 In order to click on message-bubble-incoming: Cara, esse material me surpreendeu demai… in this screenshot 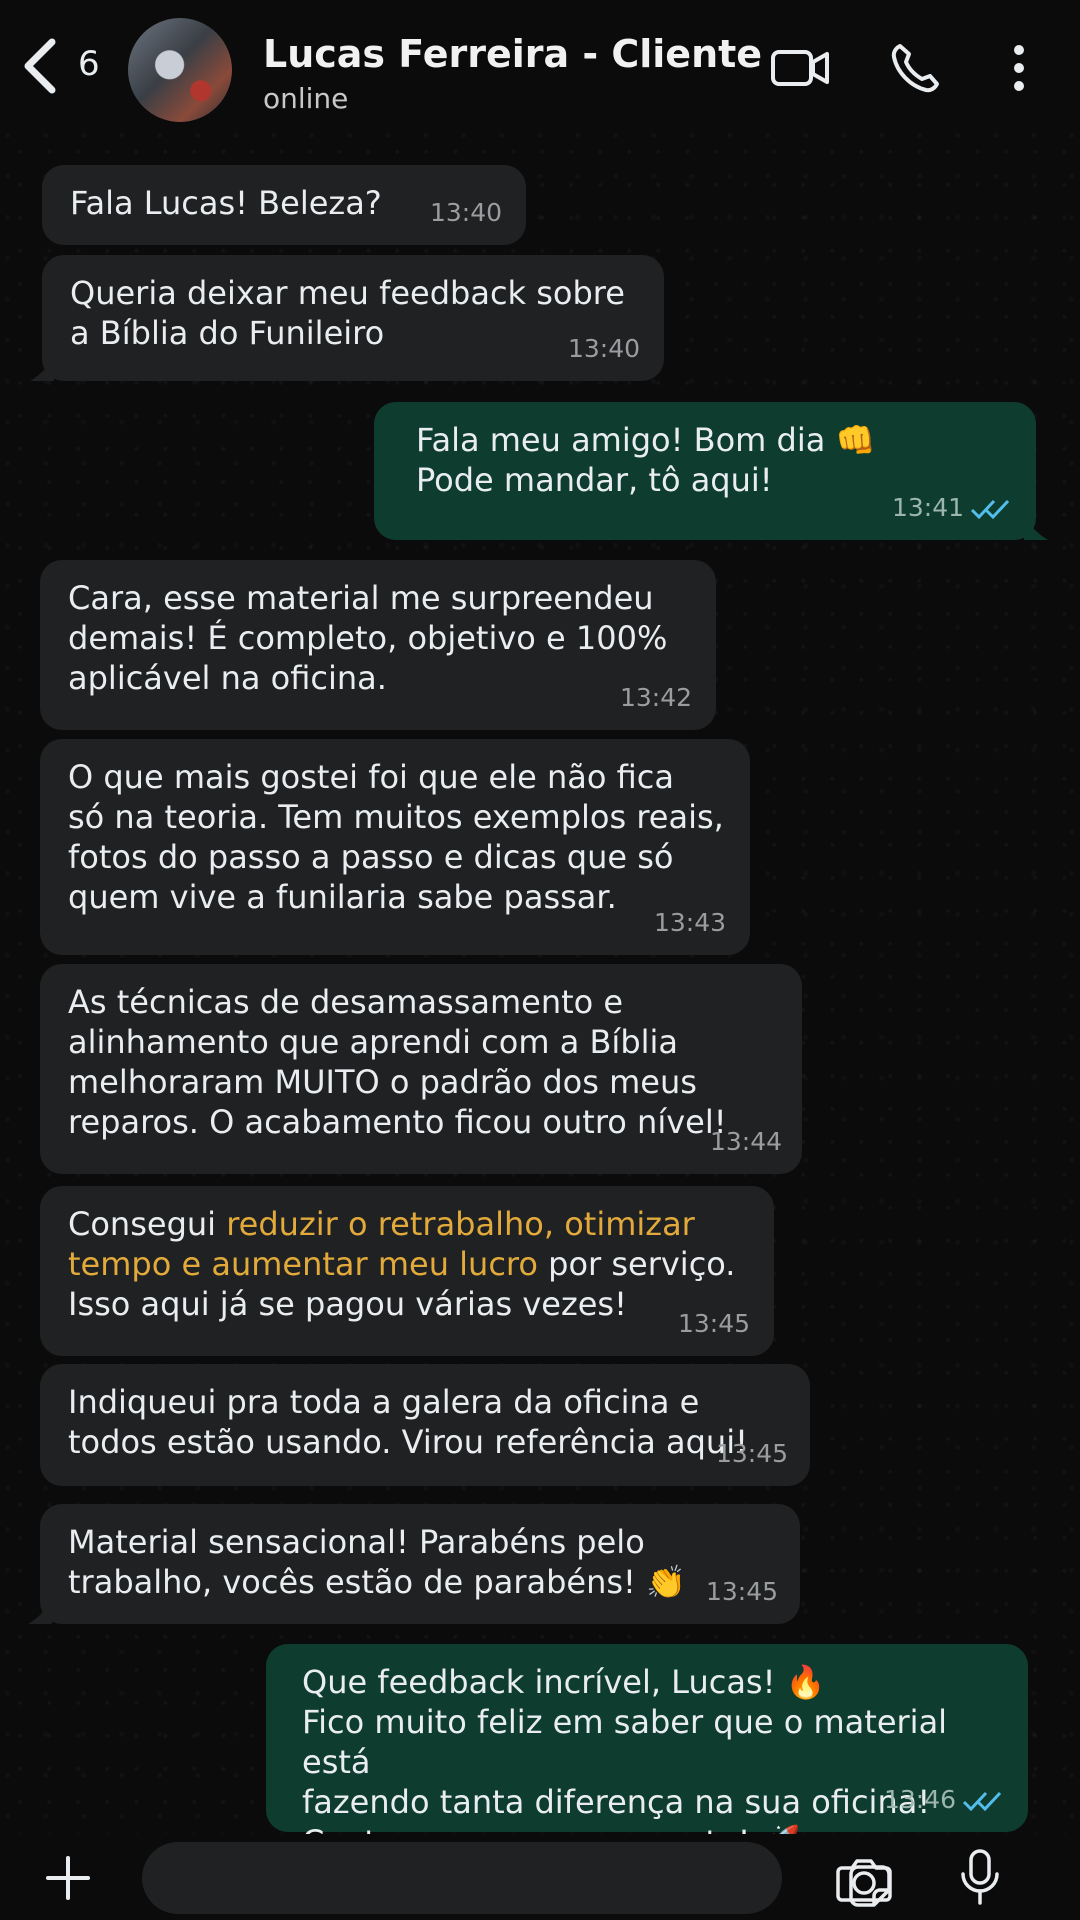, I will do `click(378, 645)`.